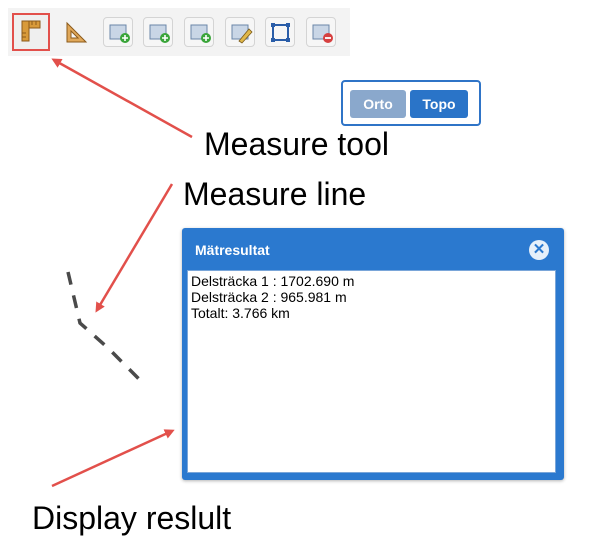  Describe the element at coordinates (104, 326) in the screenshot. I see `measure-line-path` at that location.